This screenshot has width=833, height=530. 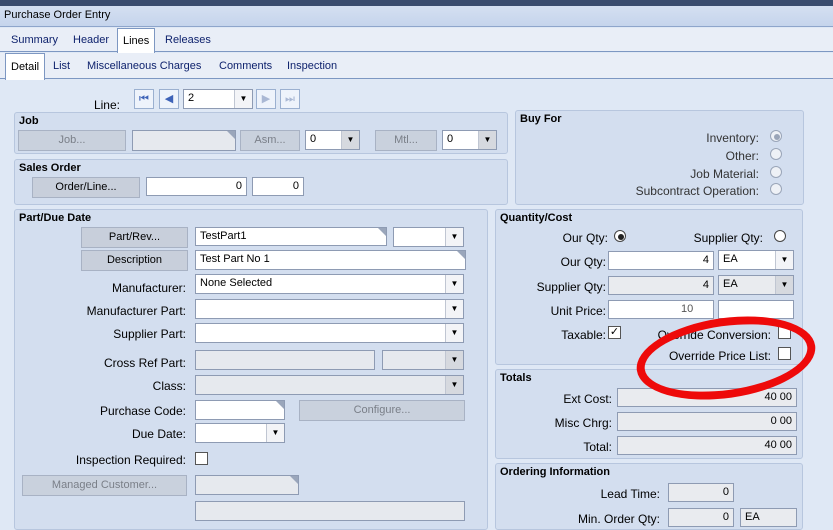 What do you see at coordinates (756, 260) in the screenshot?
I see `our-uom-select: EA ▼` at bounding box center [756, 260].